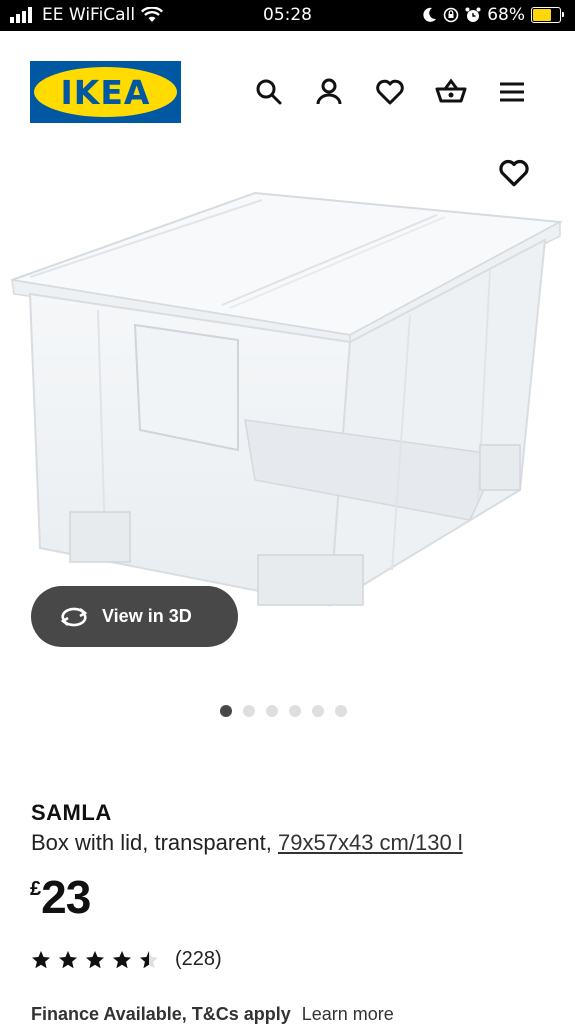 The image size is (575, 1025). I want to click on review-count: (228), so click(198, 959).